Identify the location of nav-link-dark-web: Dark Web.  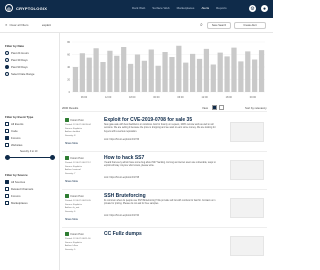
(138, 8).